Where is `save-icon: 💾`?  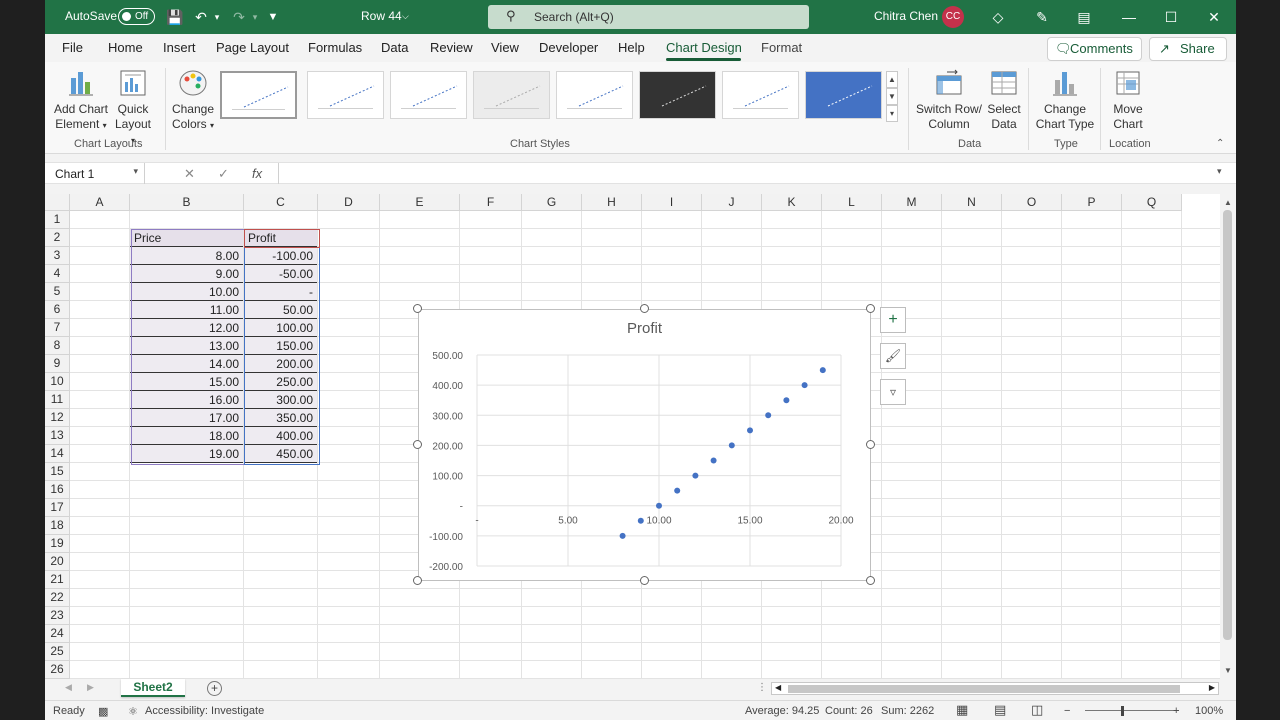
save-icon: 💾 is located at coordinates (175, 17).